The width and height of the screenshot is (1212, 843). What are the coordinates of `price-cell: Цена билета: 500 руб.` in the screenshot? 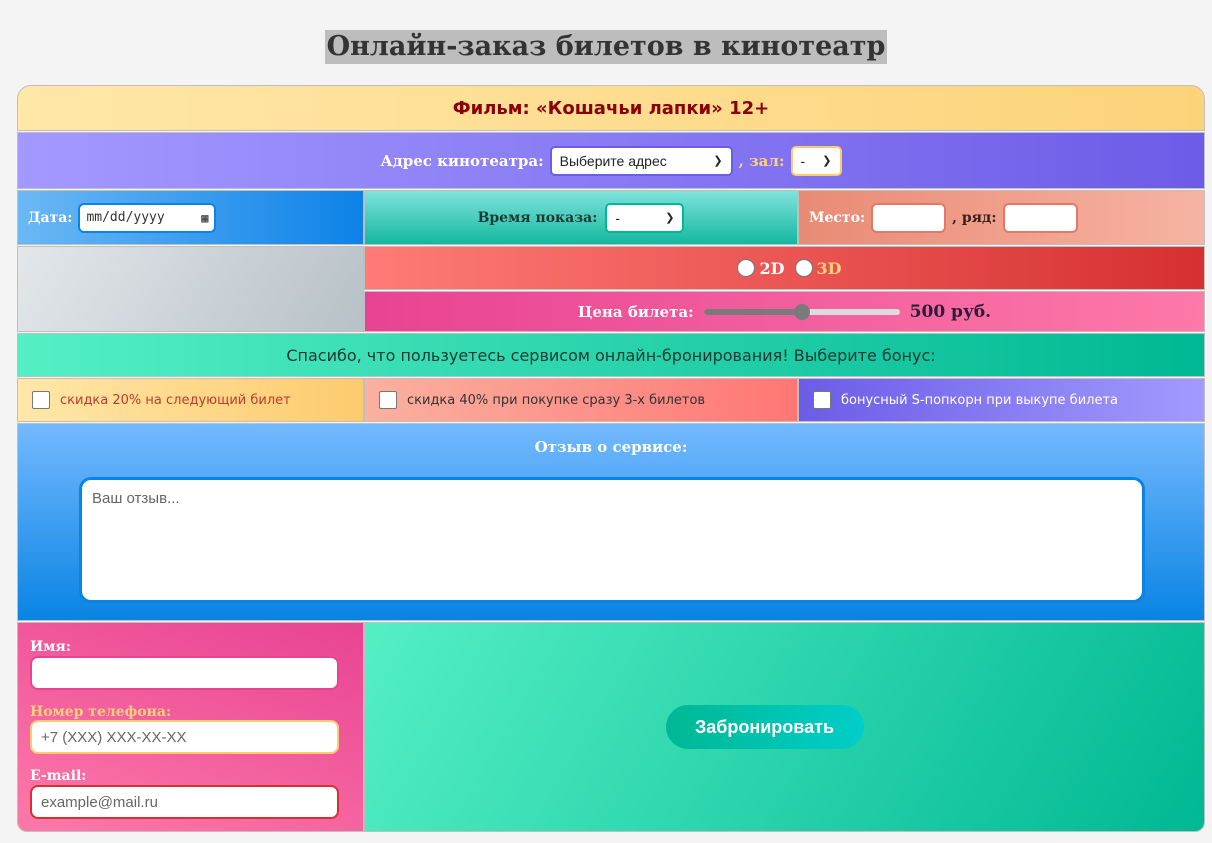 It's located at (784, 311).